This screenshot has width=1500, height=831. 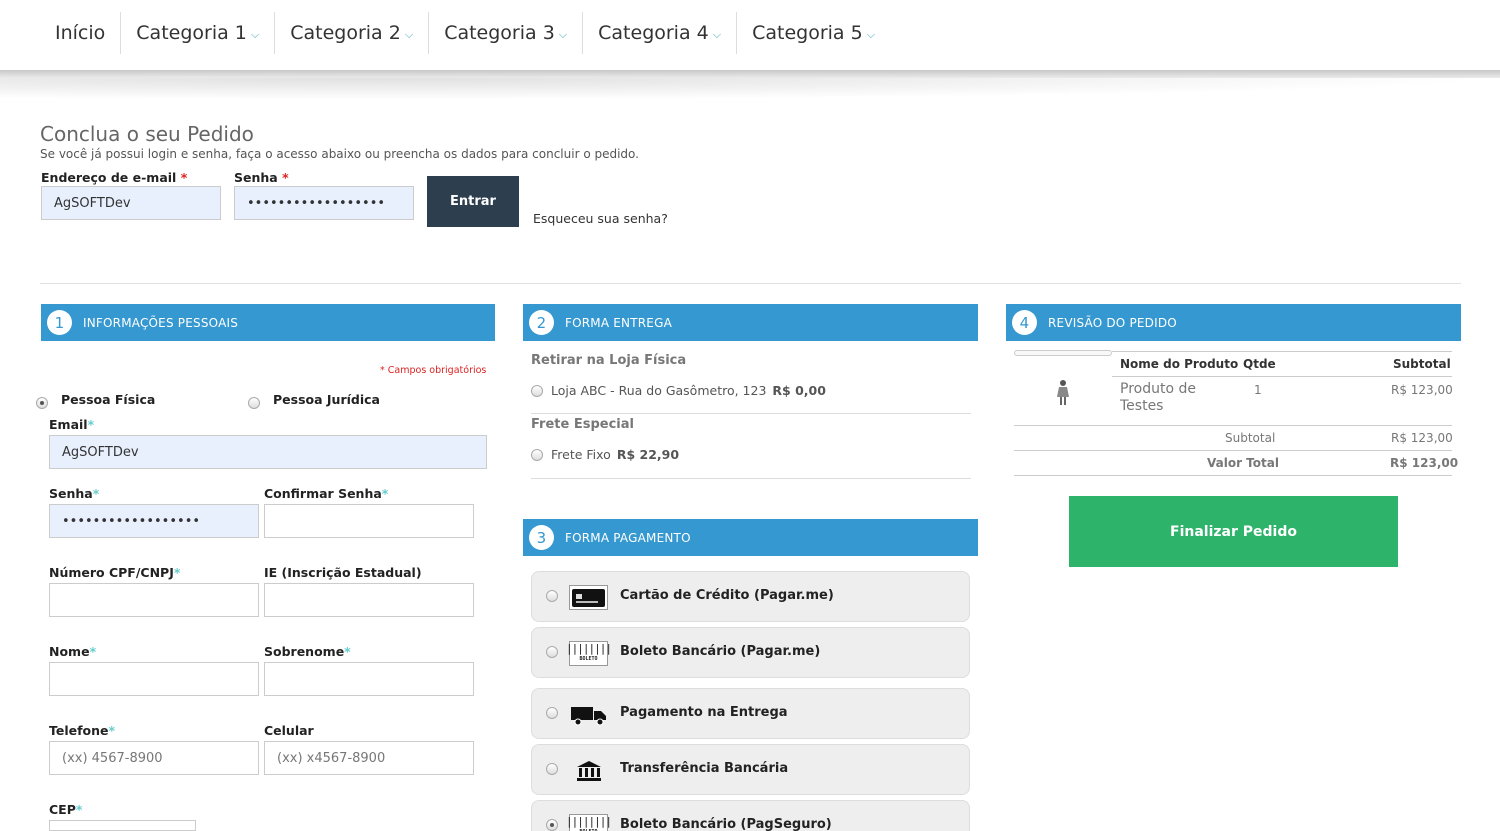 I want to click on step-number: 1, so click(x=59, y=322).